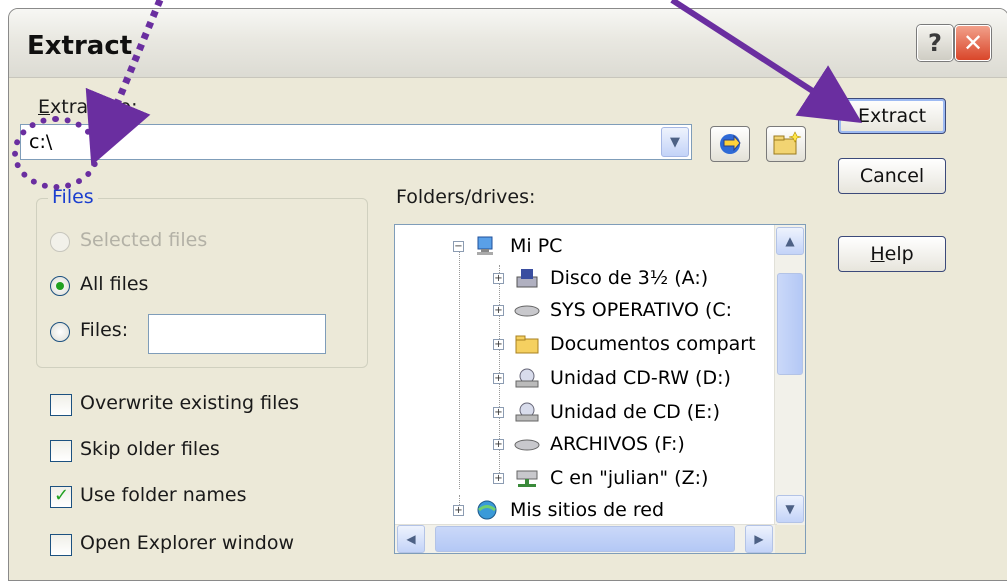 The width and height of the screenshot is (1007, 581). What do you see at coordinates (60, 332) in the screenshot?
I see `files-radio` at bounding box center [60, 332].